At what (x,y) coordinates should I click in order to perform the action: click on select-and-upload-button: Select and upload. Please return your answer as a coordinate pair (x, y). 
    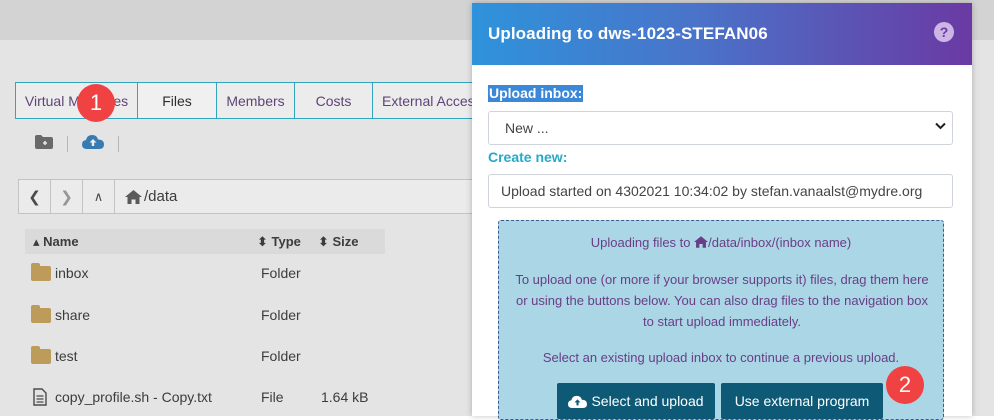
    Looking at the image, I should click on (636, 401).